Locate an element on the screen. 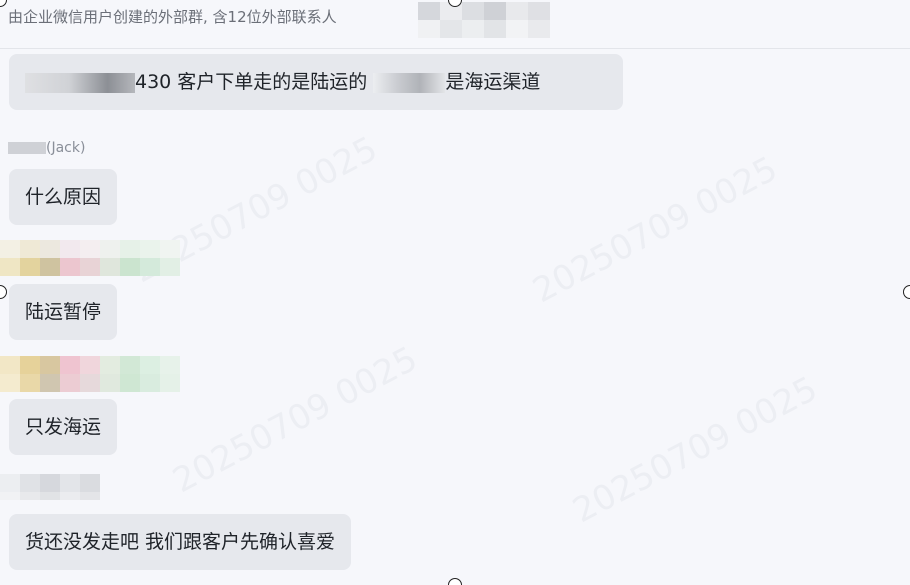 This screenshot has height=585, width=910. message-bubble: 430 客户下单走的是陆运的 是海运渠道 is located at coordinates (316, 82).